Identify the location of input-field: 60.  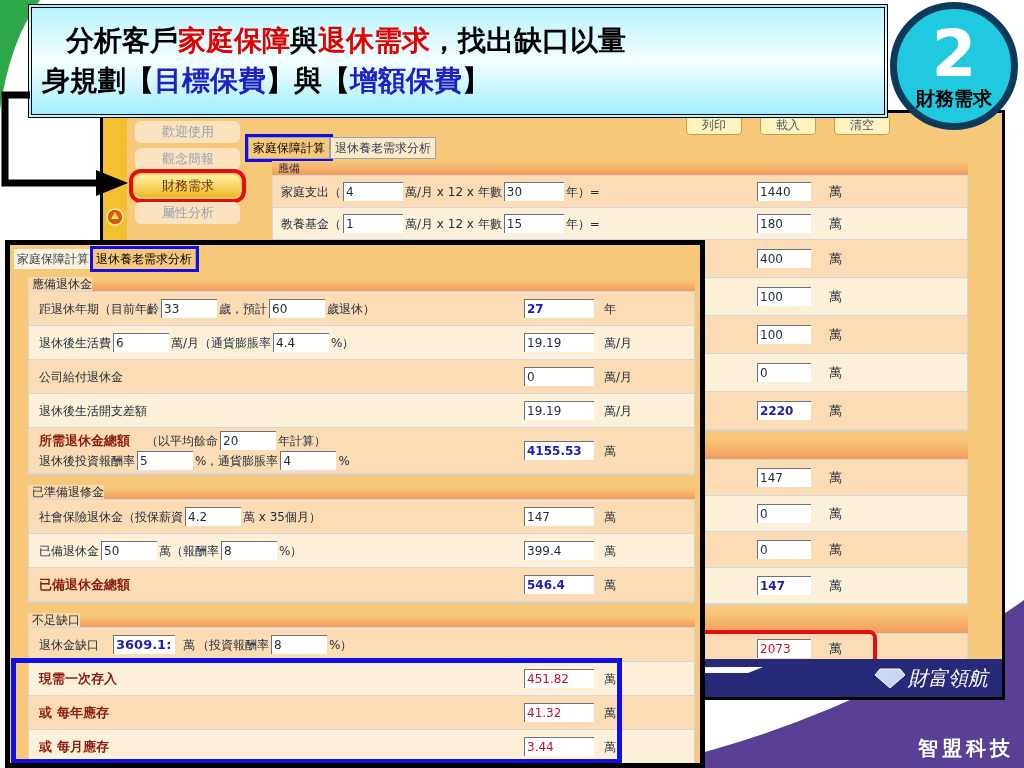
(297, 308).